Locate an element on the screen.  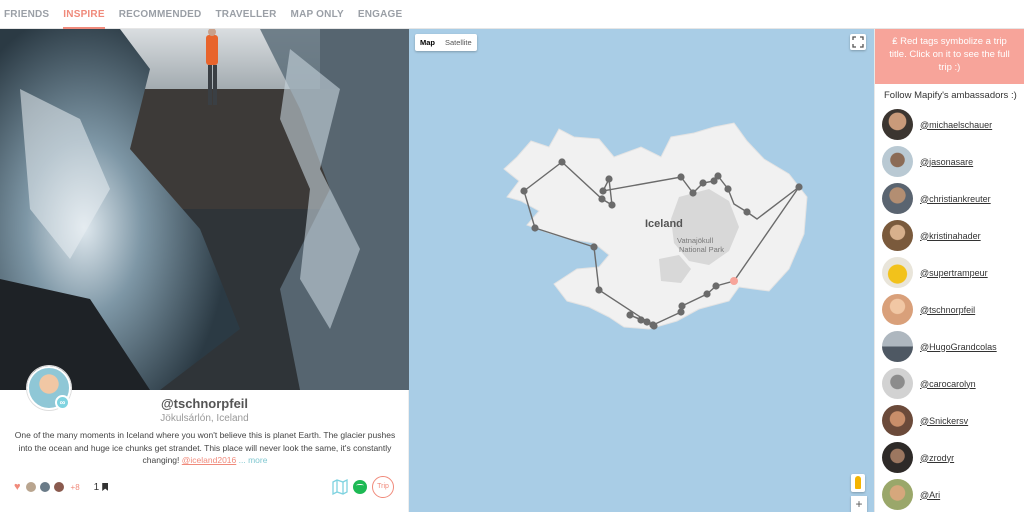
ambassador-item: @kristinahader is located at coordinates (949, 235).